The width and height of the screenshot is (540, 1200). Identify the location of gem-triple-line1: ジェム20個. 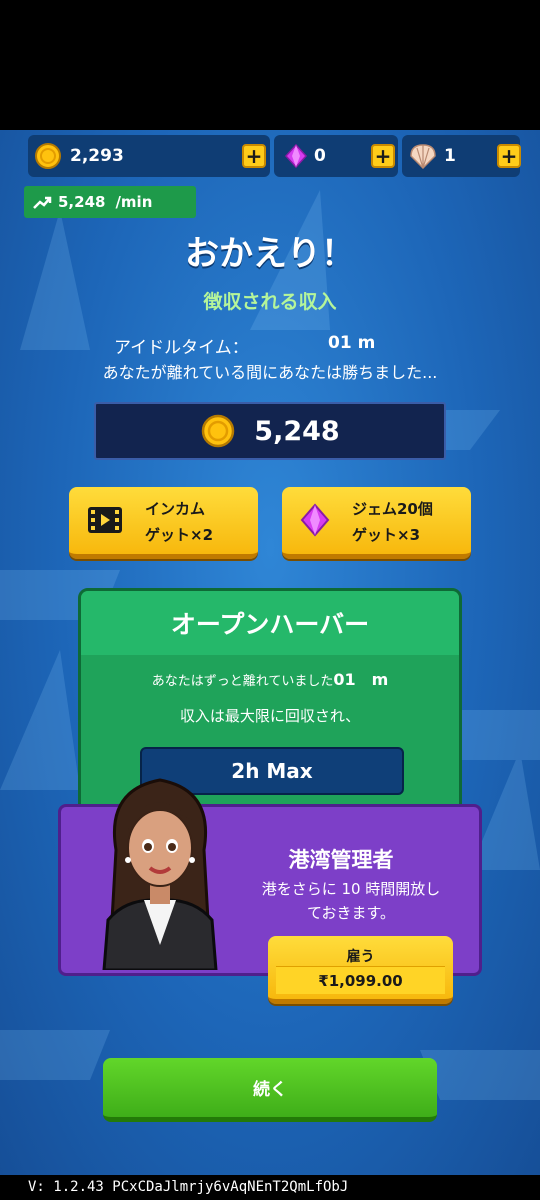
(392, 509).